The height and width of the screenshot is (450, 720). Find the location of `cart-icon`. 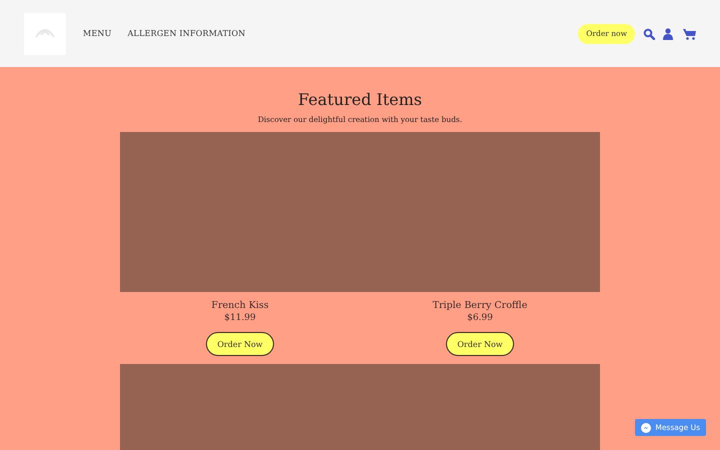

cart-icon is located at coordinates (689, 34).